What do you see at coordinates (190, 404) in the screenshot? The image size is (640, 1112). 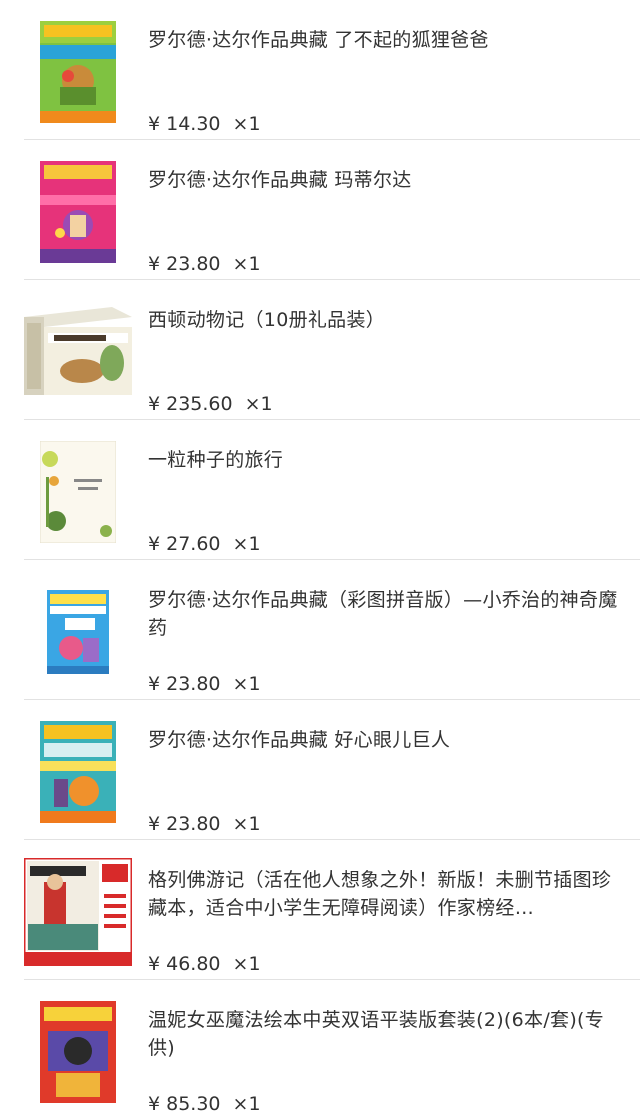 I see `item-price: ¥ 235.60` at bounding box center [190, 404].